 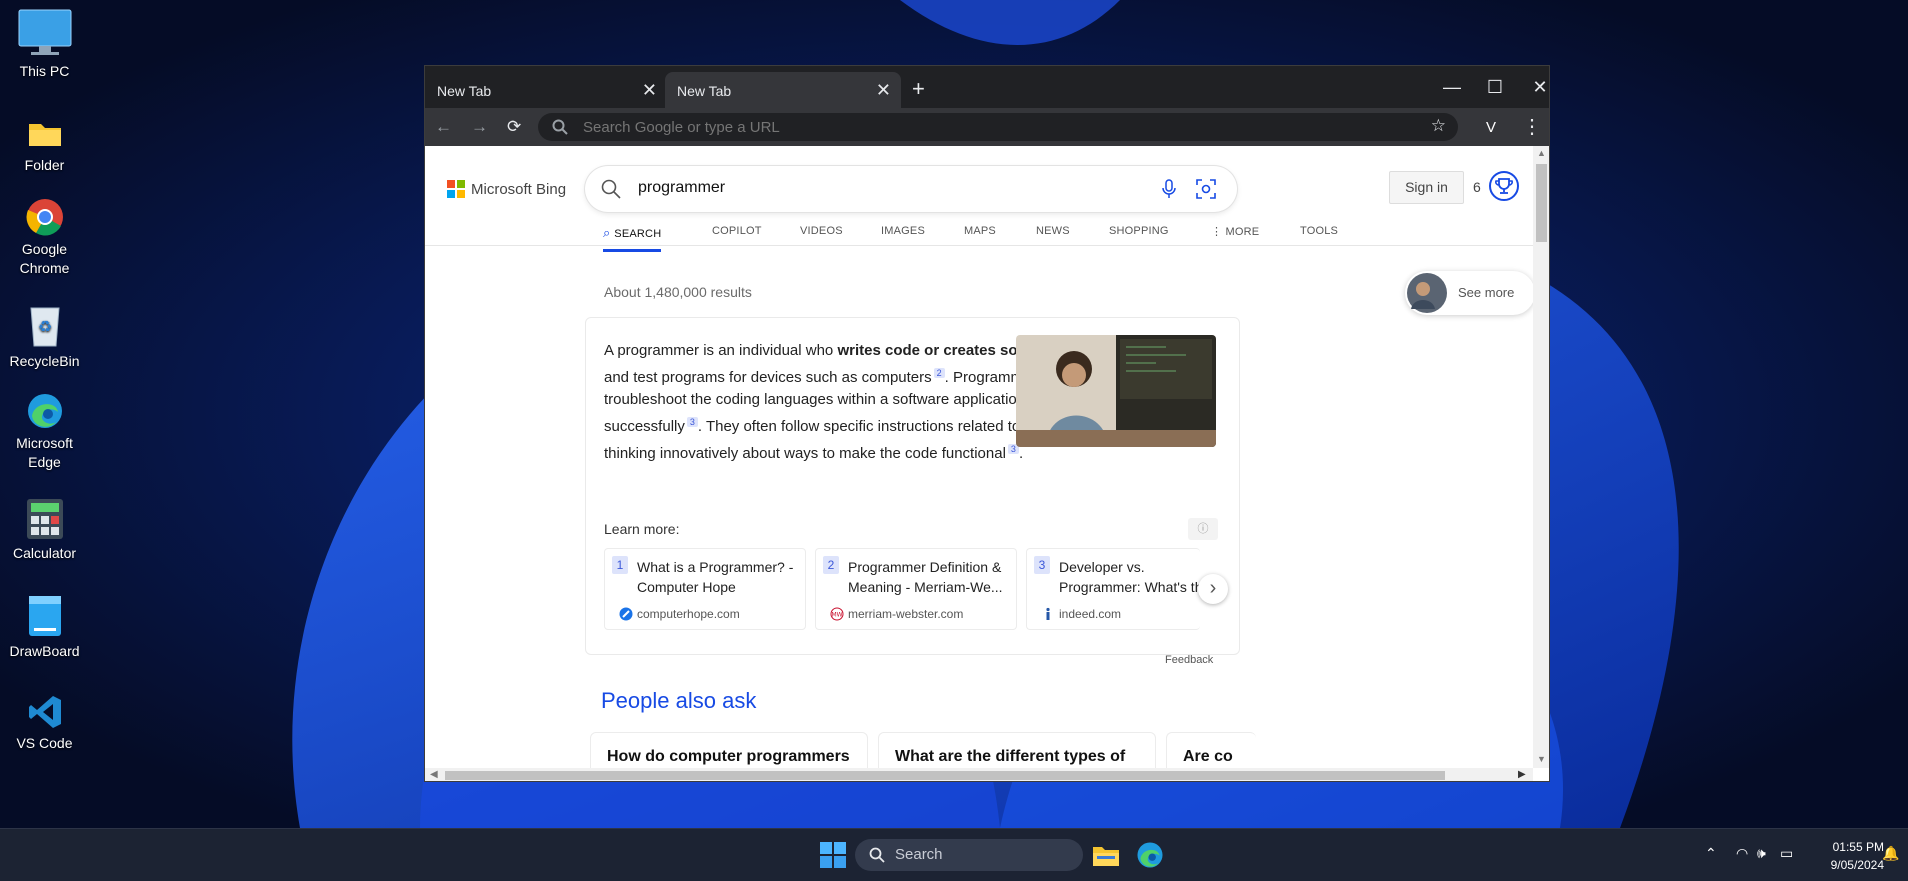 I want to click on merriam-webster-favicon-icon: MW, so click(x=837, y=614).